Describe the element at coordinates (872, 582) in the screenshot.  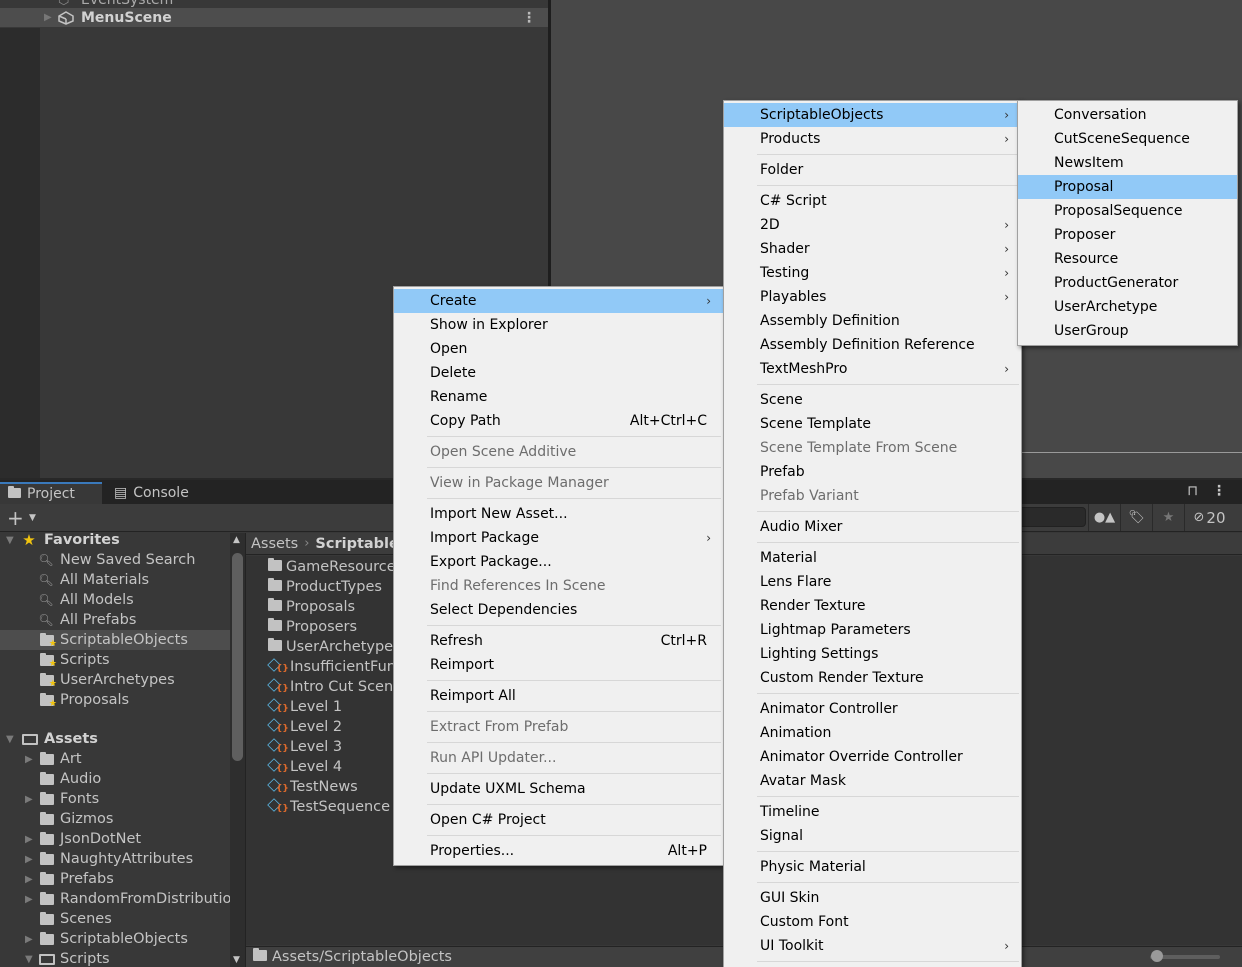
I see `menu-item-lens-flare: Lens Flare` at that location.